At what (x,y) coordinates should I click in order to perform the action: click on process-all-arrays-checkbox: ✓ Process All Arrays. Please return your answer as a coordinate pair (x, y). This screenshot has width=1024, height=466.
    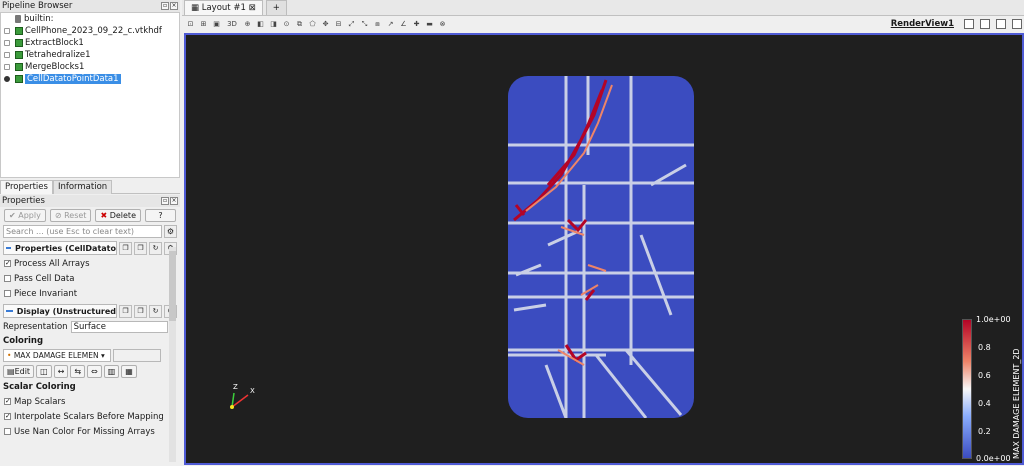
    Looking at the image, I should click on (90, 263).